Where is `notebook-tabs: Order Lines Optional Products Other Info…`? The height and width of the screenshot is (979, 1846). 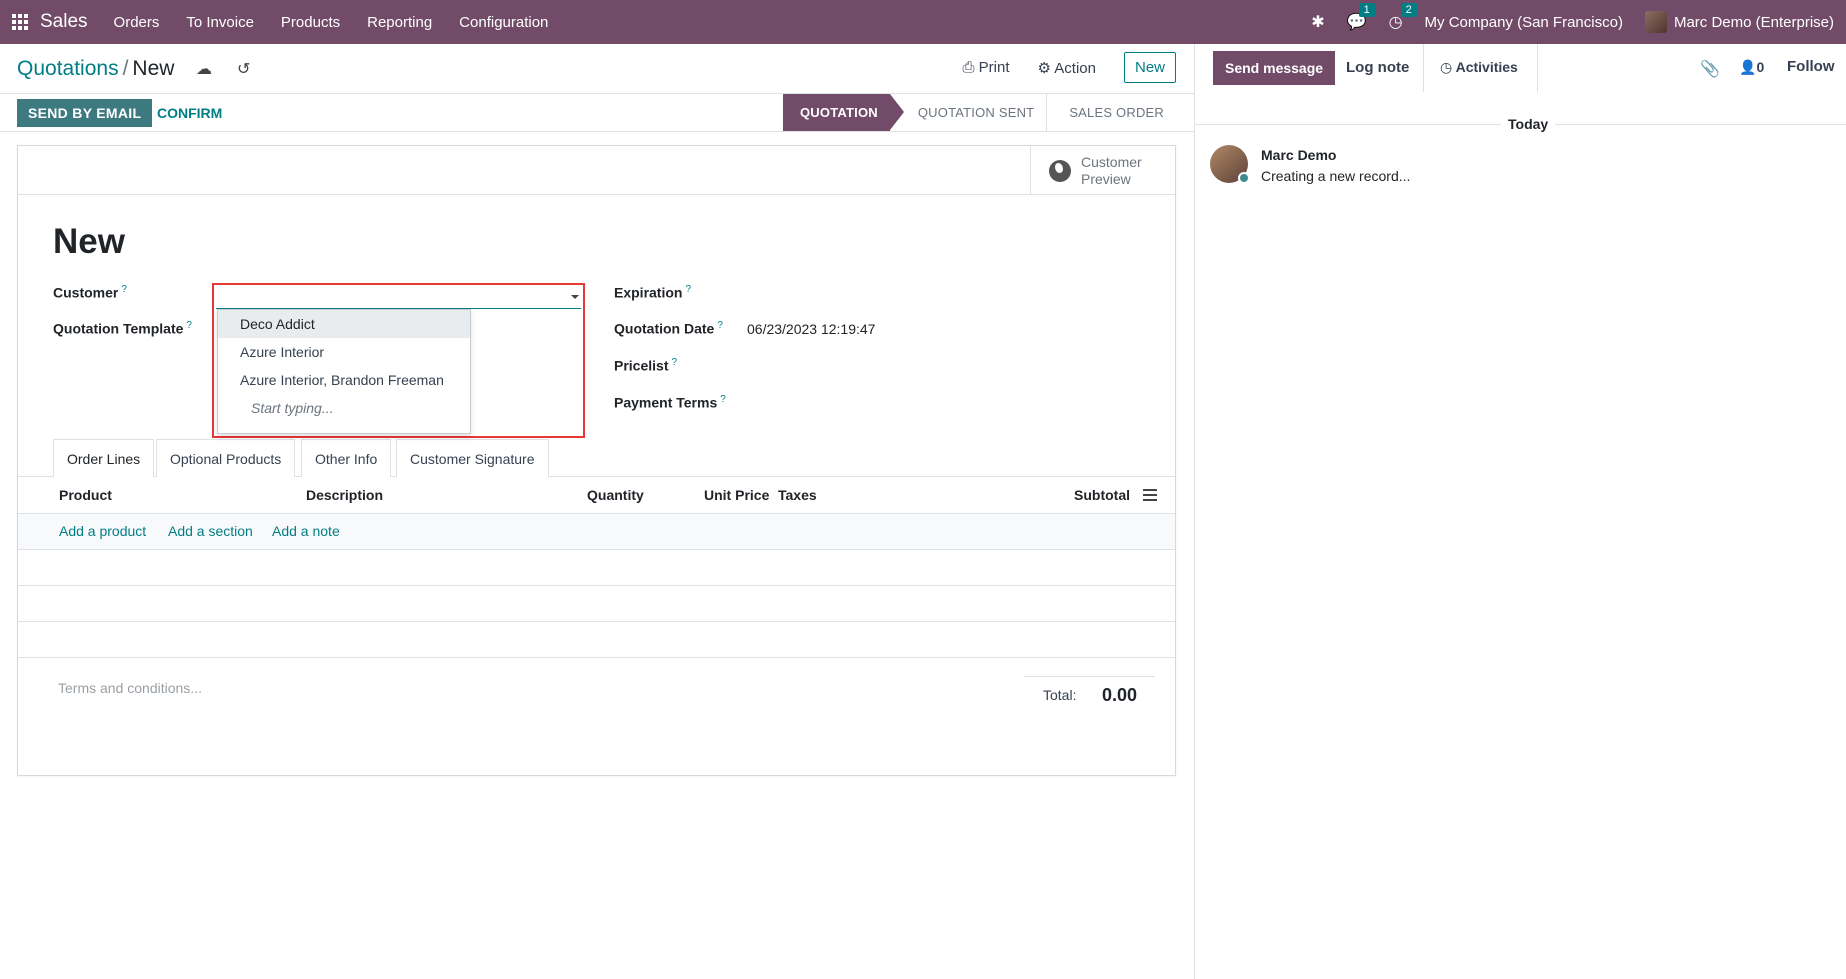 notebook-tabs: Order Lines Optional Products Other Info… is located at coordinates (596, 458).